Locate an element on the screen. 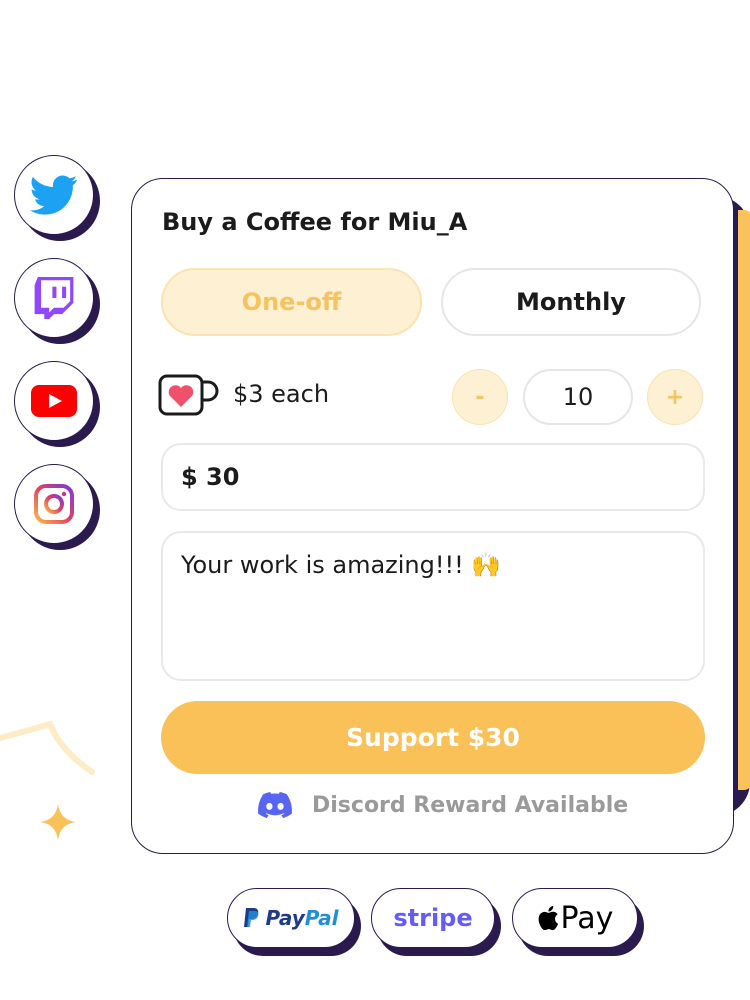 The image size is (750, 1000). increment-button: + is located at coordinates (675, 397).